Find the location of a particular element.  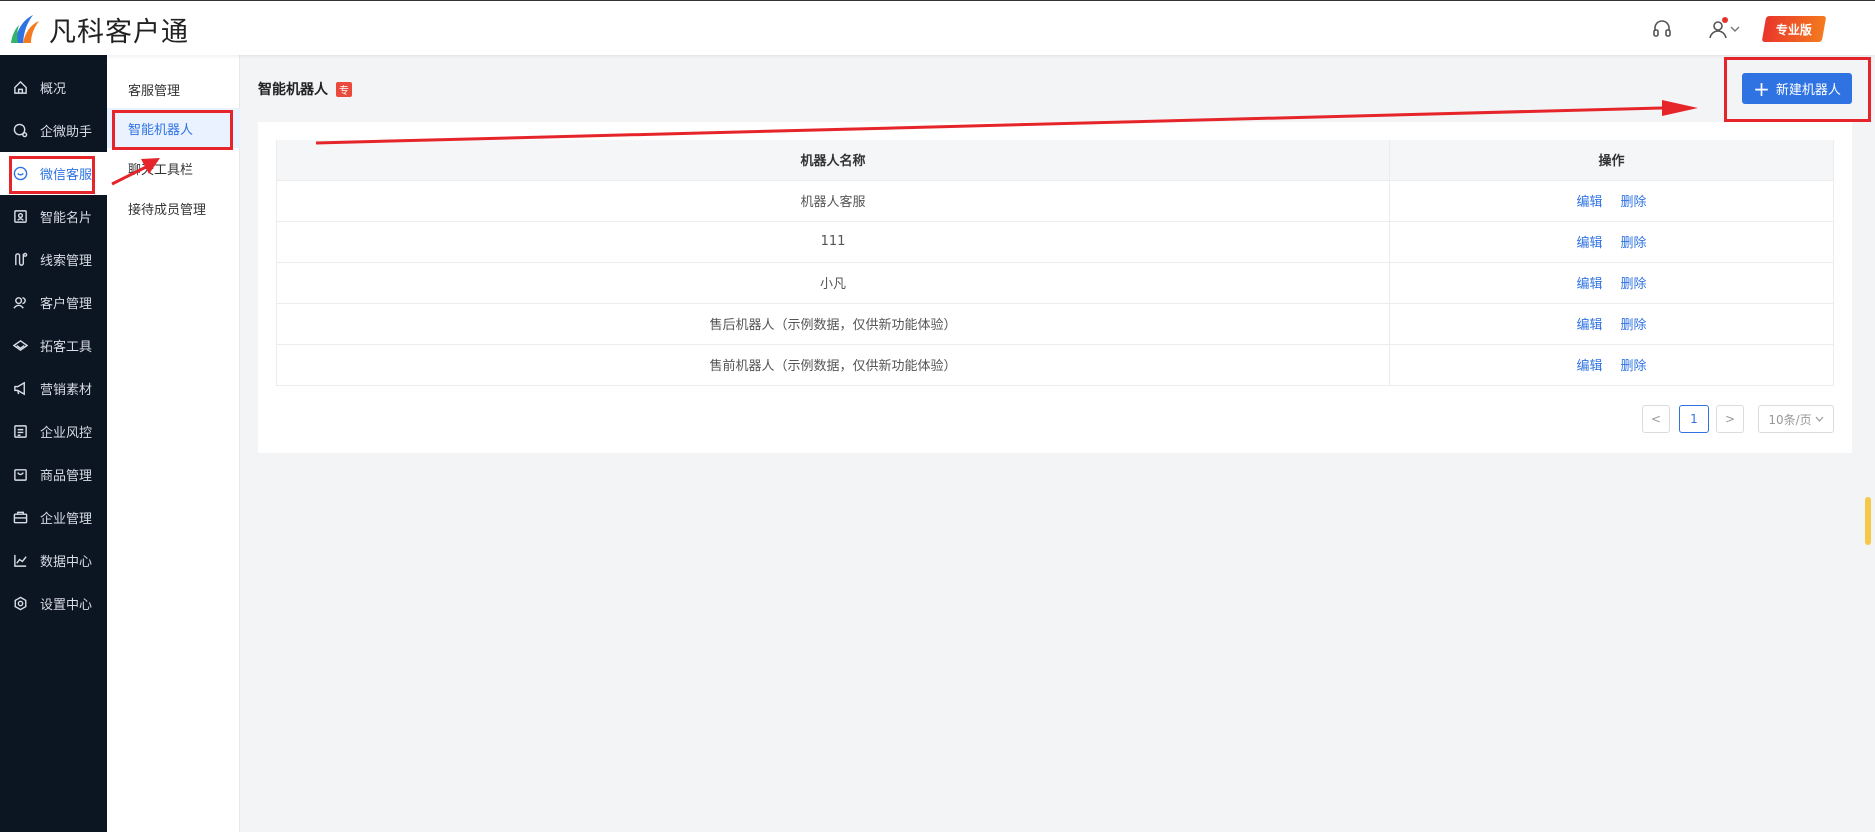

user-icon is located at coordinates (1718, 29).